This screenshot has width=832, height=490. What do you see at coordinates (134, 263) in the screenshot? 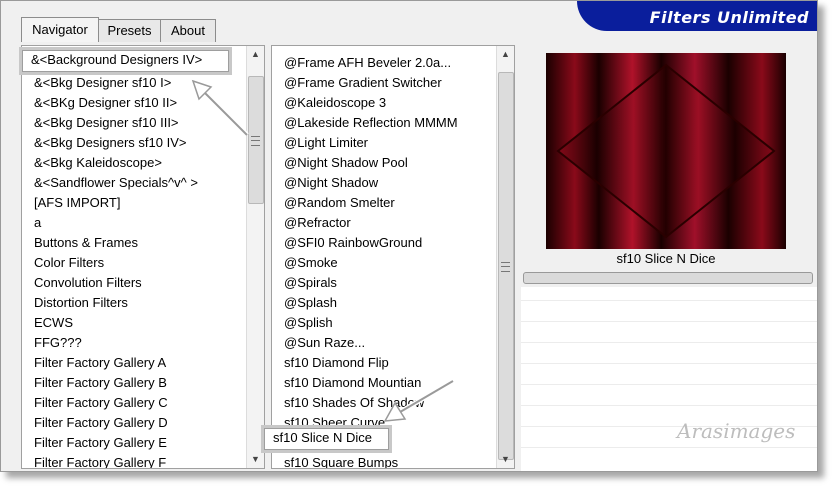
I see `list-item: Color Filters` at bounding box center [134, 263].